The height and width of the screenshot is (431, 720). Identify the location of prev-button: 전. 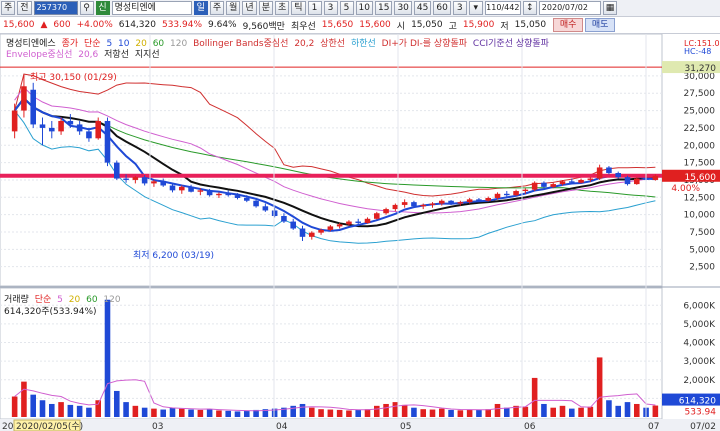
(24, 8).